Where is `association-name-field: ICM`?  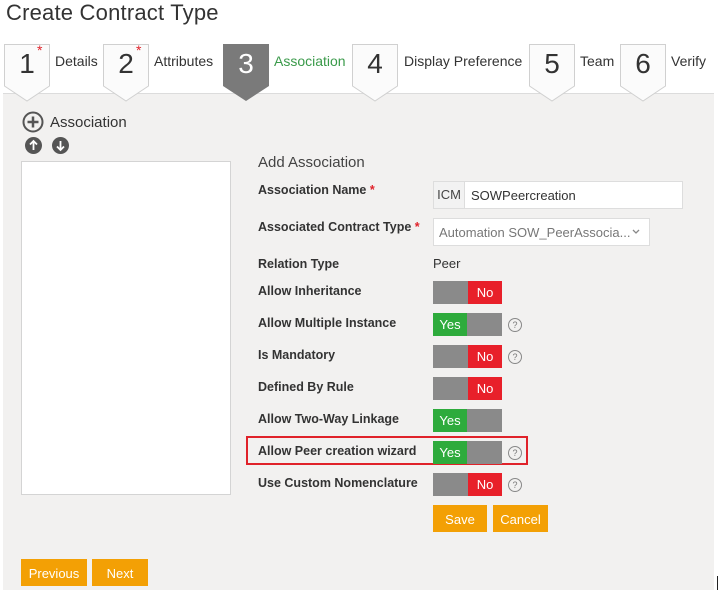 association-name-field: ICM is located at coordinates (558, 195).